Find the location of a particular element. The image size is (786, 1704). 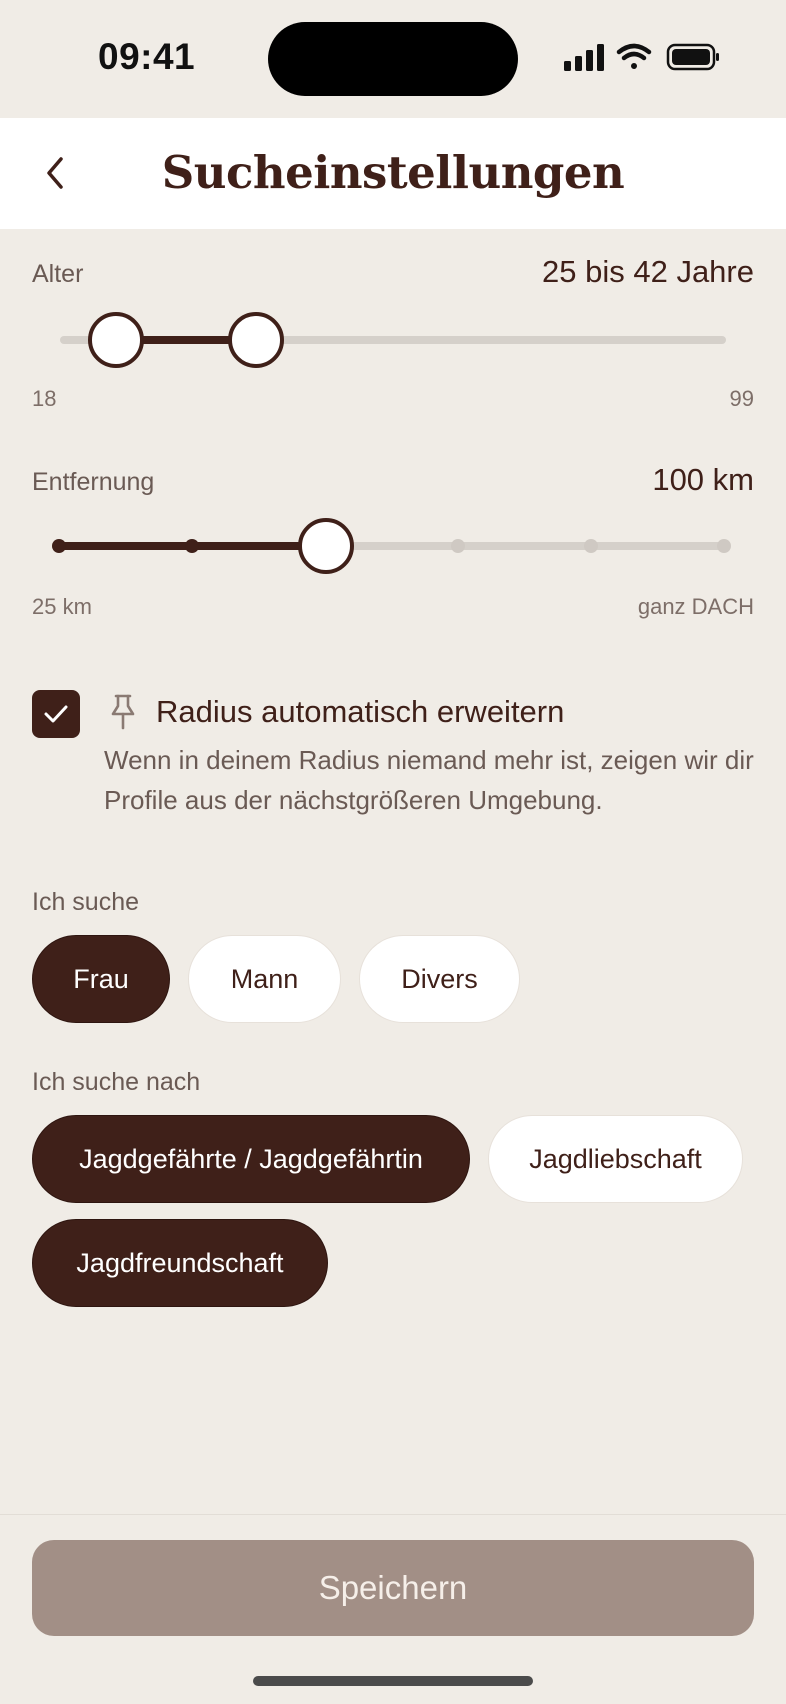

chip-jagdgefaehrte-label: Jagdgefährte / Jagdgefährtin is located at coordinates (251, 1158).